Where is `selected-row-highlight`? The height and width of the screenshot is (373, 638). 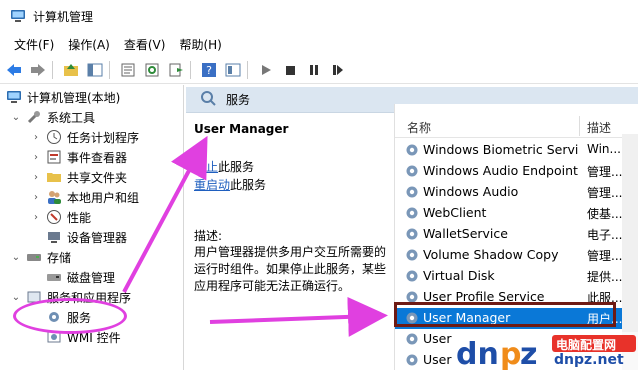
selected-row-highlight is located at coordinates (505, 314).